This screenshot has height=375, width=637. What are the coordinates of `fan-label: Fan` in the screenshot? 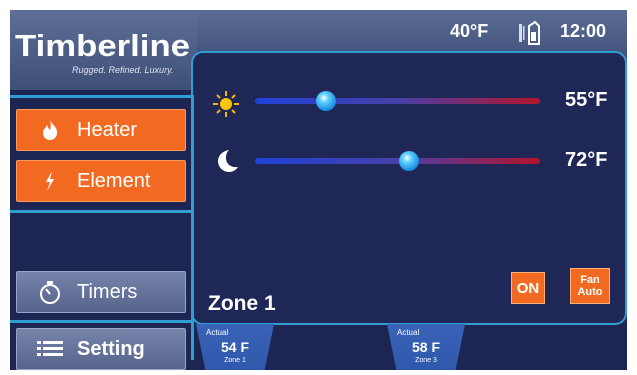 It's located at (590, 280).